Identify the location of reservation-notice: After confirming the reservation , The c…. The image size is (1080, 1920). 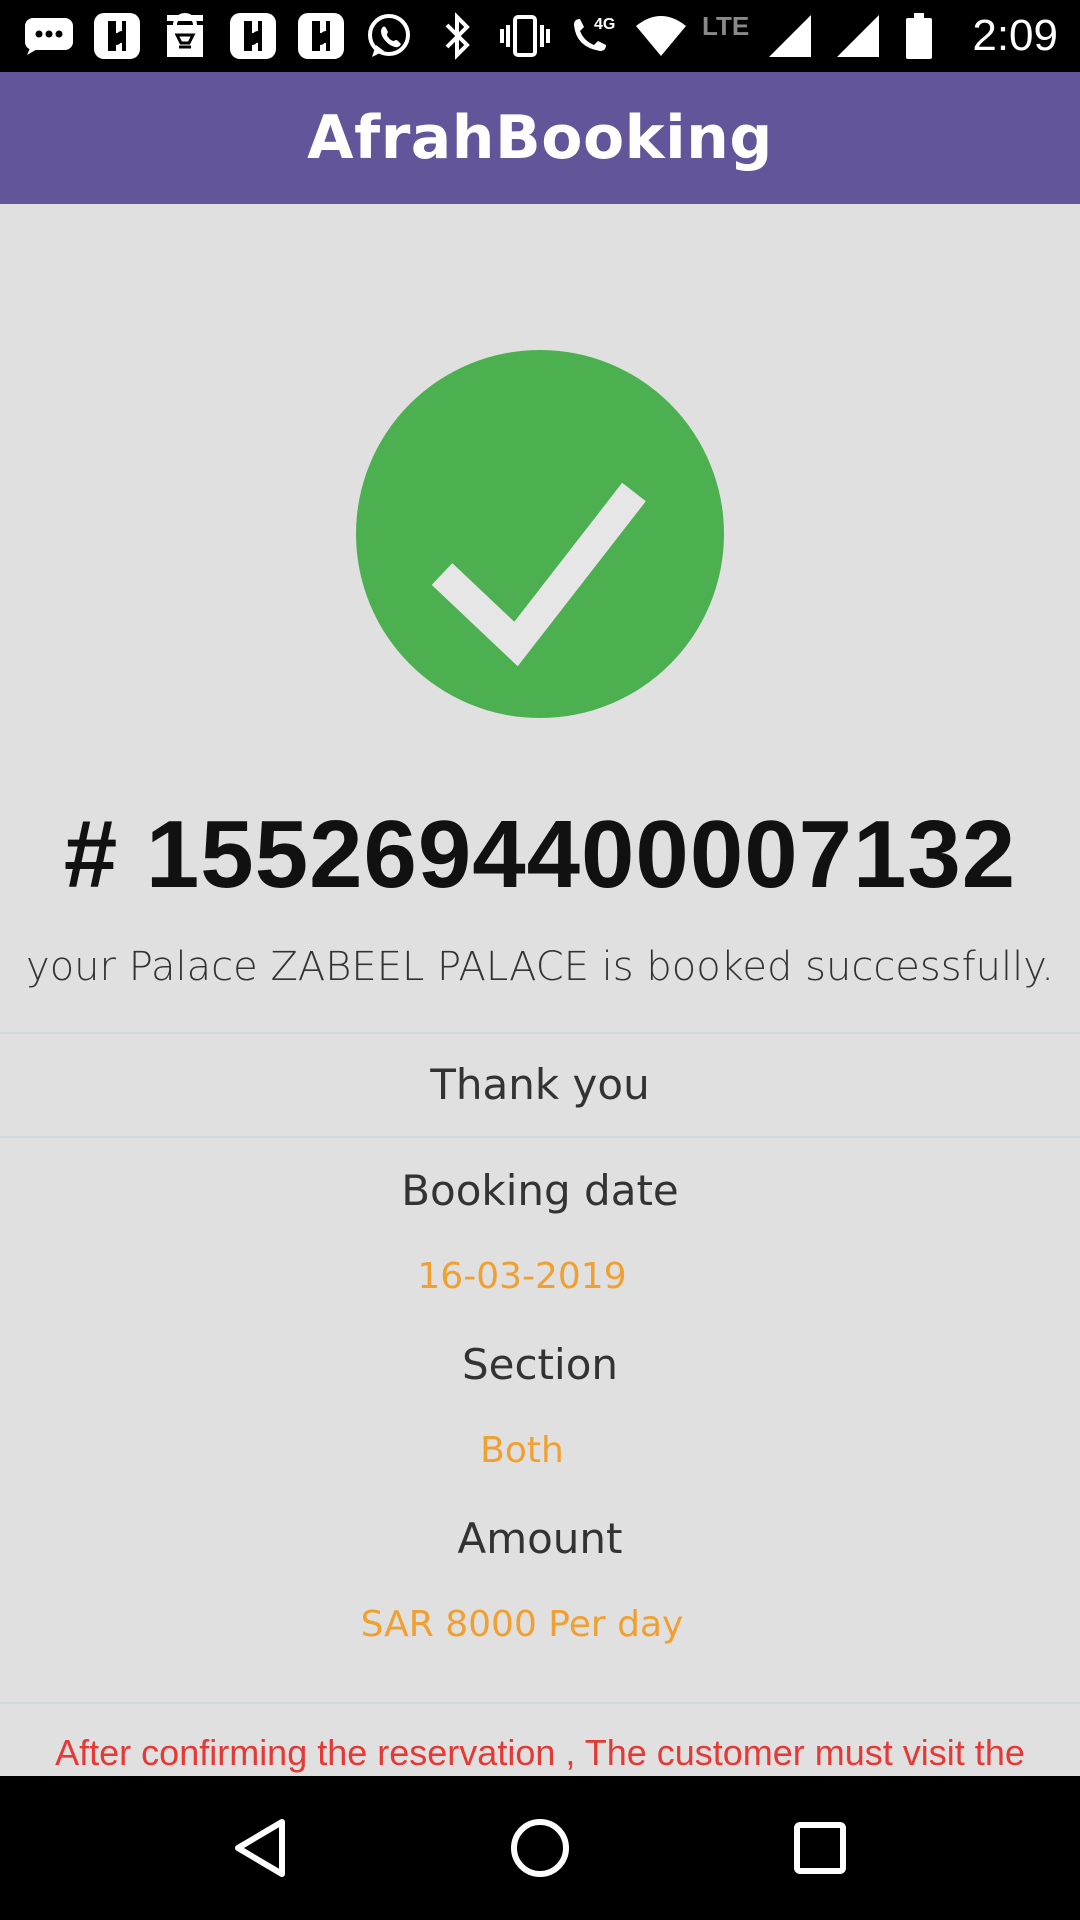
(540, 1752).